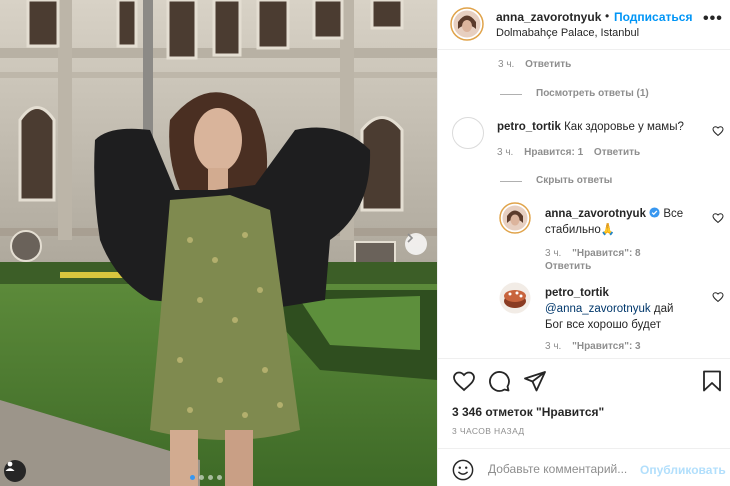  I want to click on publish-button: Опубликовать, so click(683, 470).